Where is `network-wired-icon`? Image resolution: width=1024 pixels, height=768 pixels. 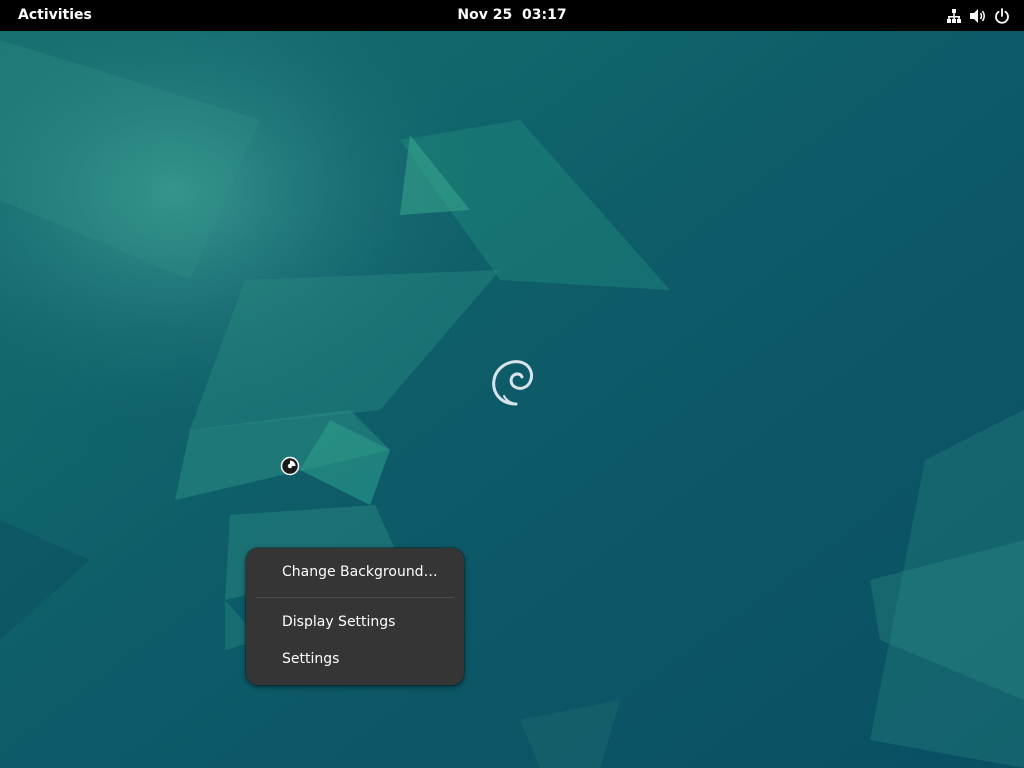 network-wired-icon is located at coordinates (954, 16).